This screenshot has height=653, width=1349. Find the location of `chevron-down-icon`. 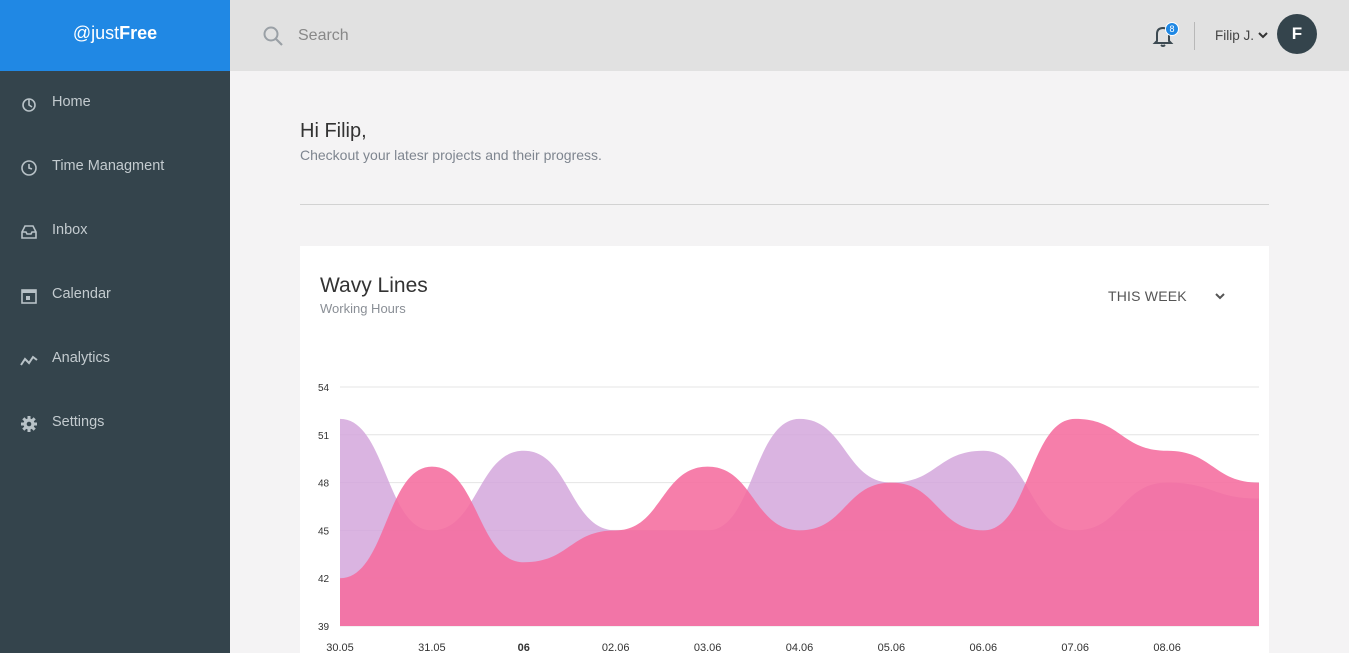

chevron-down-icon is located at coordinates (1263, 35).